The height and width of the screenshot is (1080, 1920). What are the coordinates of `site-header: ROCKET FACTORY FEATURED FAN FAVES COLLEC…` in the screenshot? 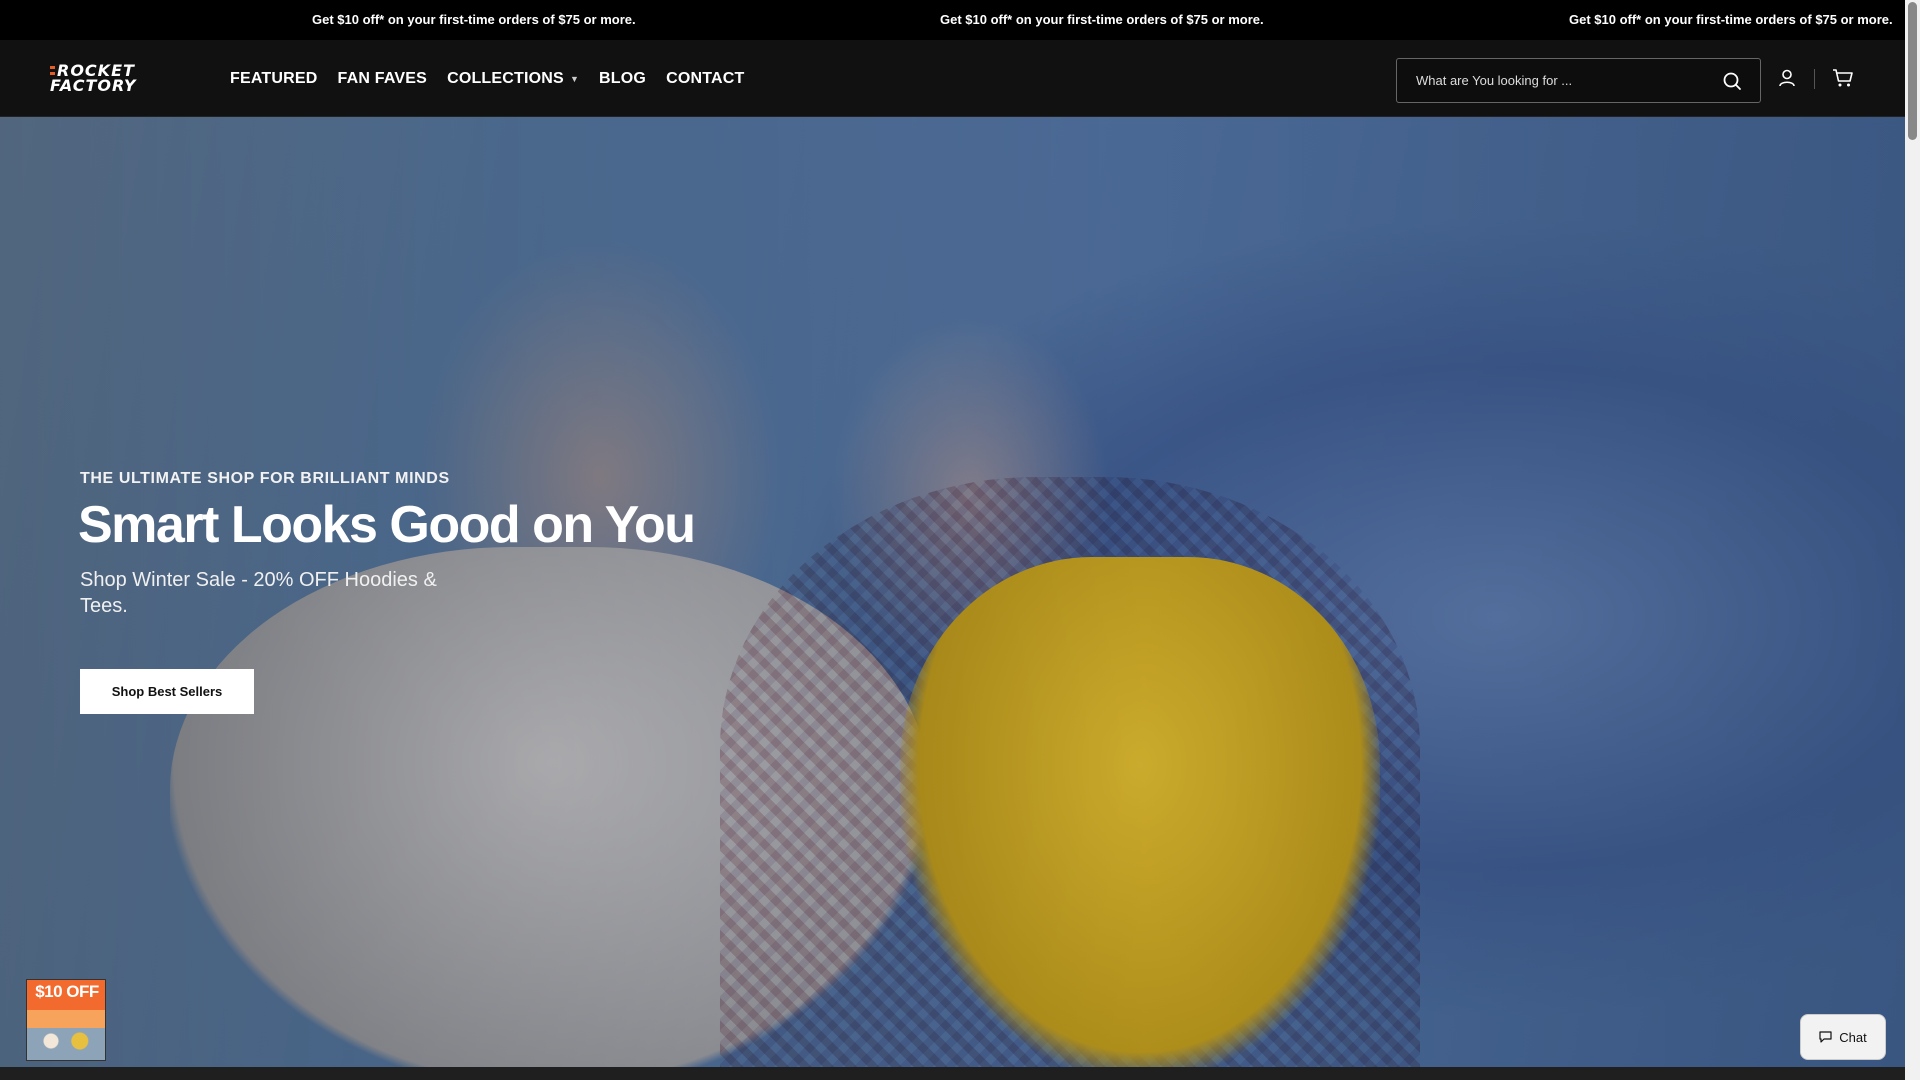 It's located at (952, 78).